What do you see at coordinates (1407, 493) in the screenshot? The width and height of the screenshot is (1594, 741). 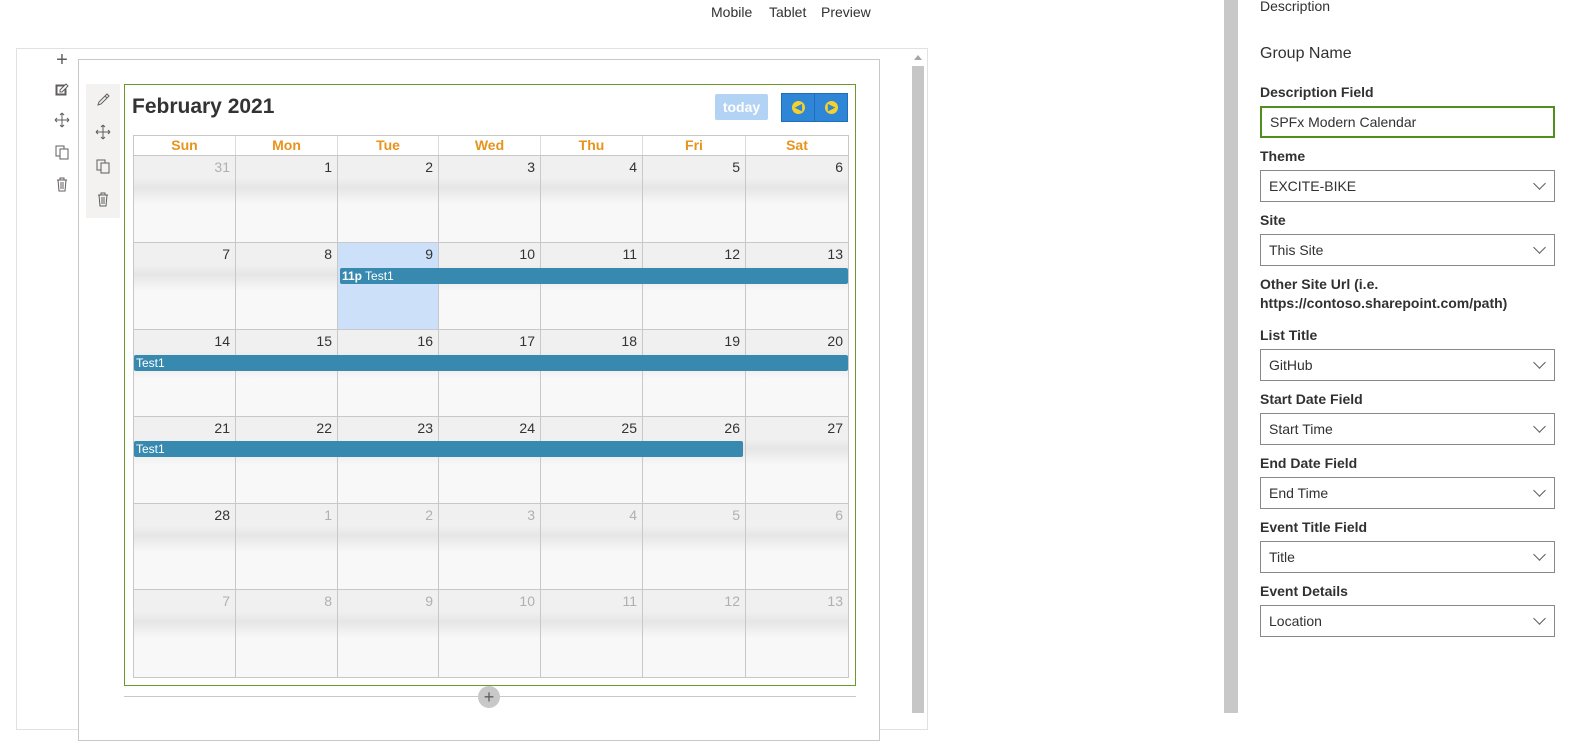 I see `end-date-field-dropdown: End Time` at bounding box center [1407, 493].